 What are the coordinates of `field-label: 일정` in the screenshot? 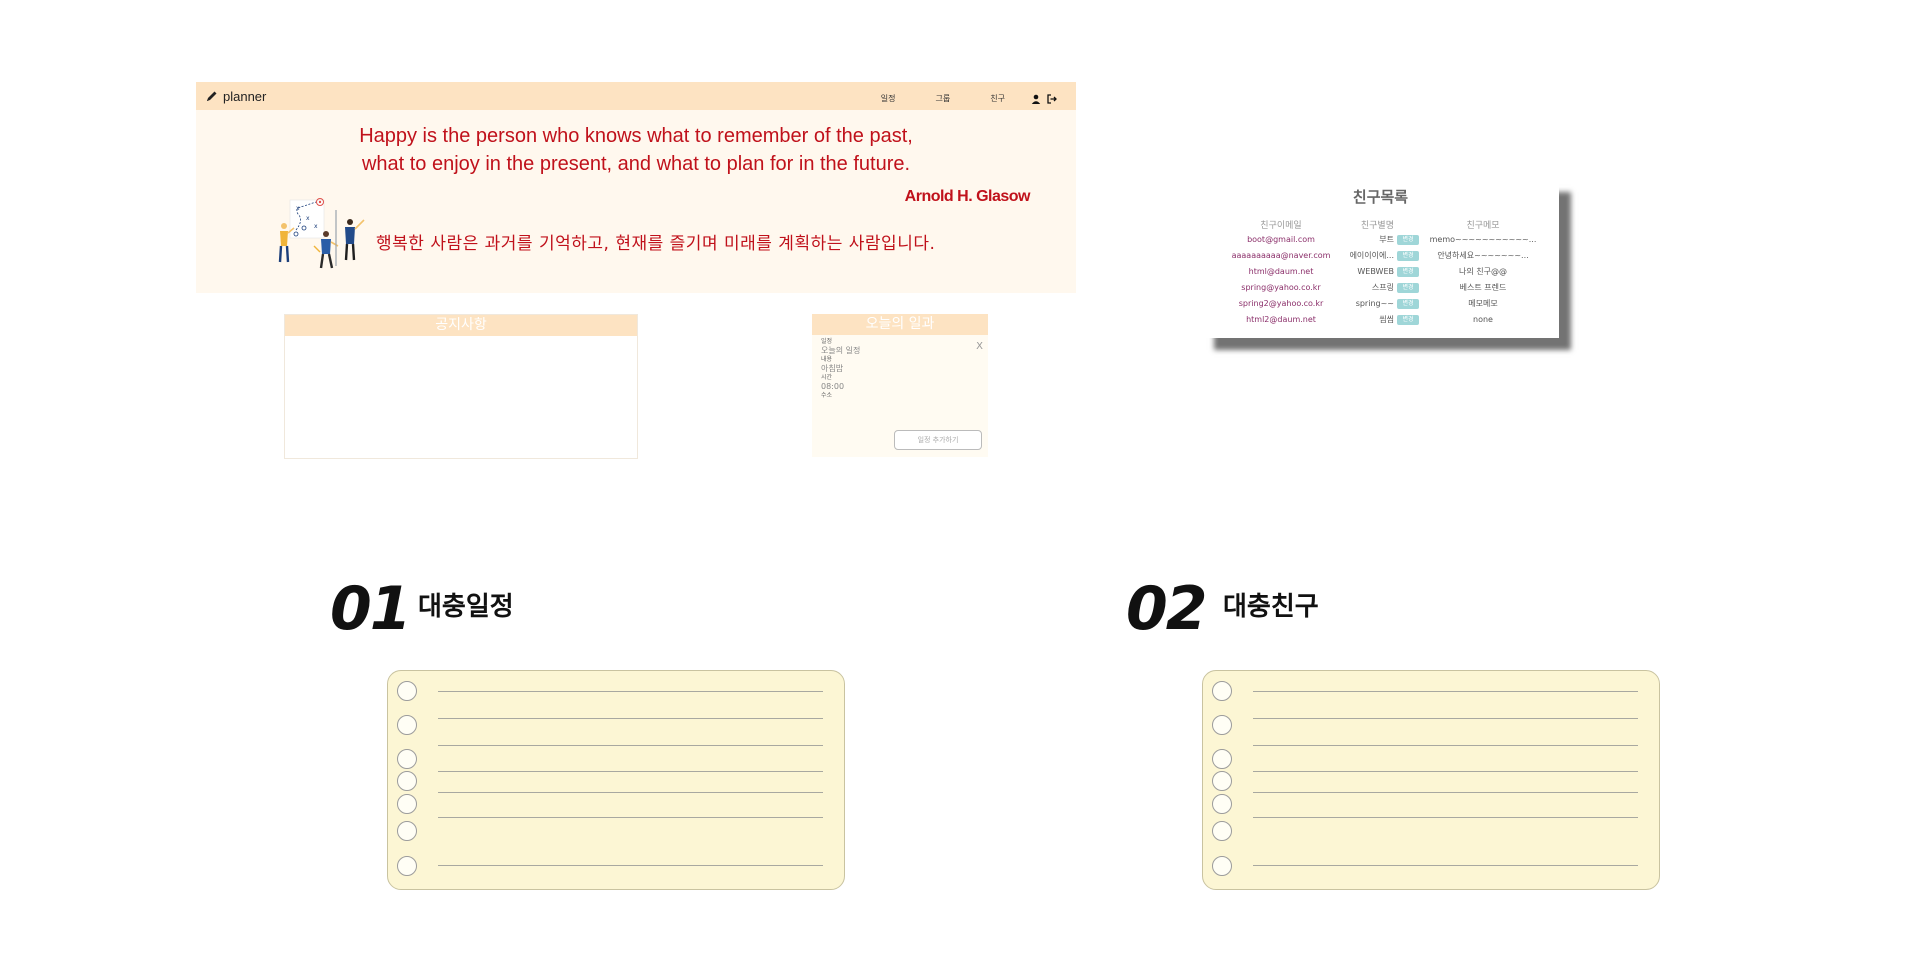 It's located at (827, 341).